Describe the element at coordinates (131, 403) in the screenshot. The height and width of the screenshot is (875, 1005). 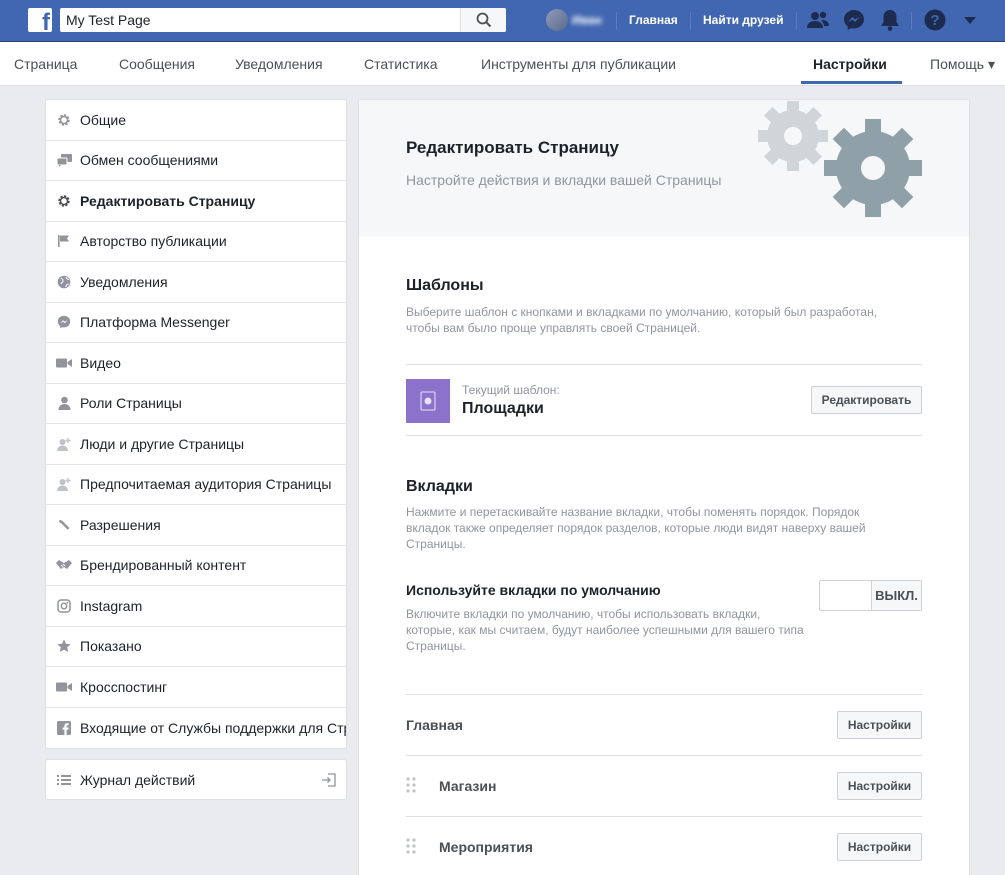
I see `sidebar-item-label: Роли Страницы` at that location.